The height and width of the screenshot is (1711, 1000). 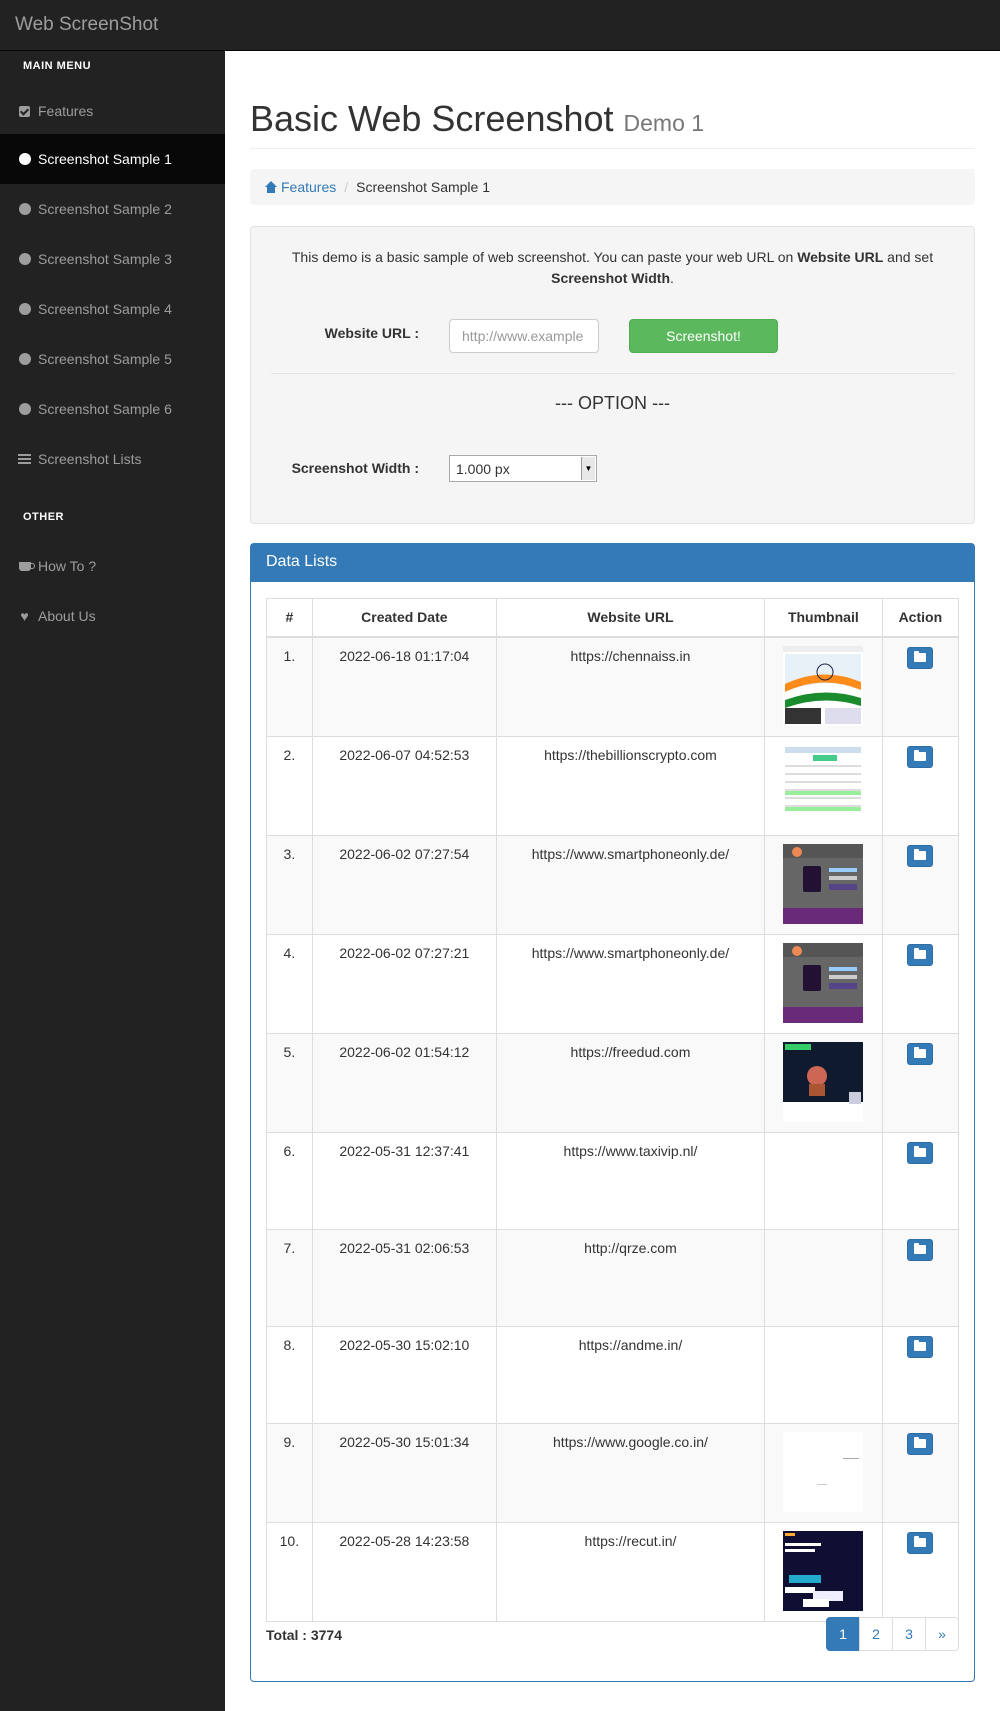 I want to click on created-date: 2022-05-28 14:23:58, so click(x=404, y=1571).